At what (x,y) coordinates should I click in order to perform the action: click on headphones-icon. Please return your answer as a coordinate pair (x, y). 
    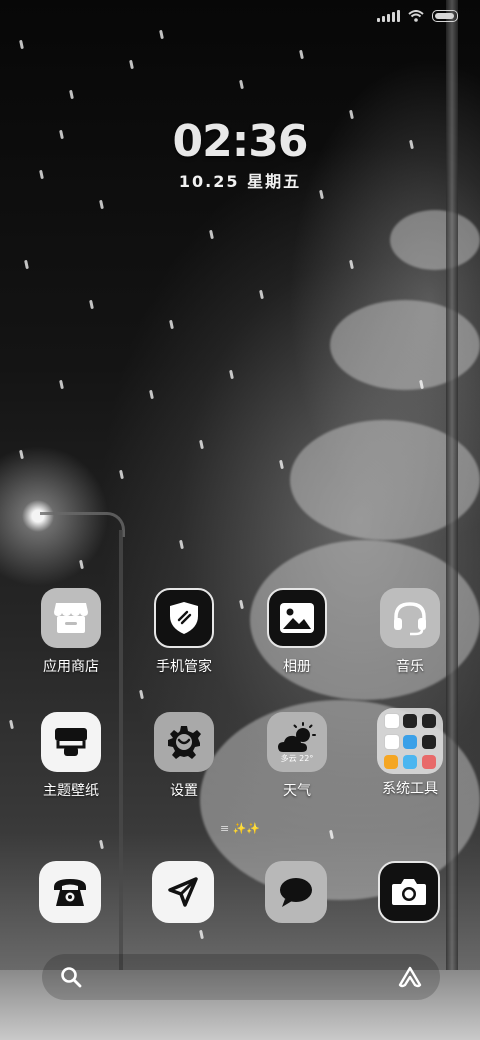
    Looking at the image, I should click on (410, 618).